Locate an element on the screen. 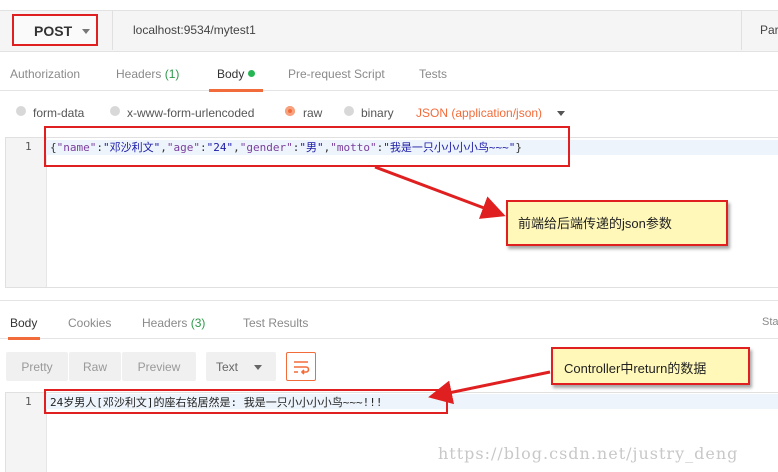  response-annotation: Controller中return的数据 is located at coordinates (650, 366).